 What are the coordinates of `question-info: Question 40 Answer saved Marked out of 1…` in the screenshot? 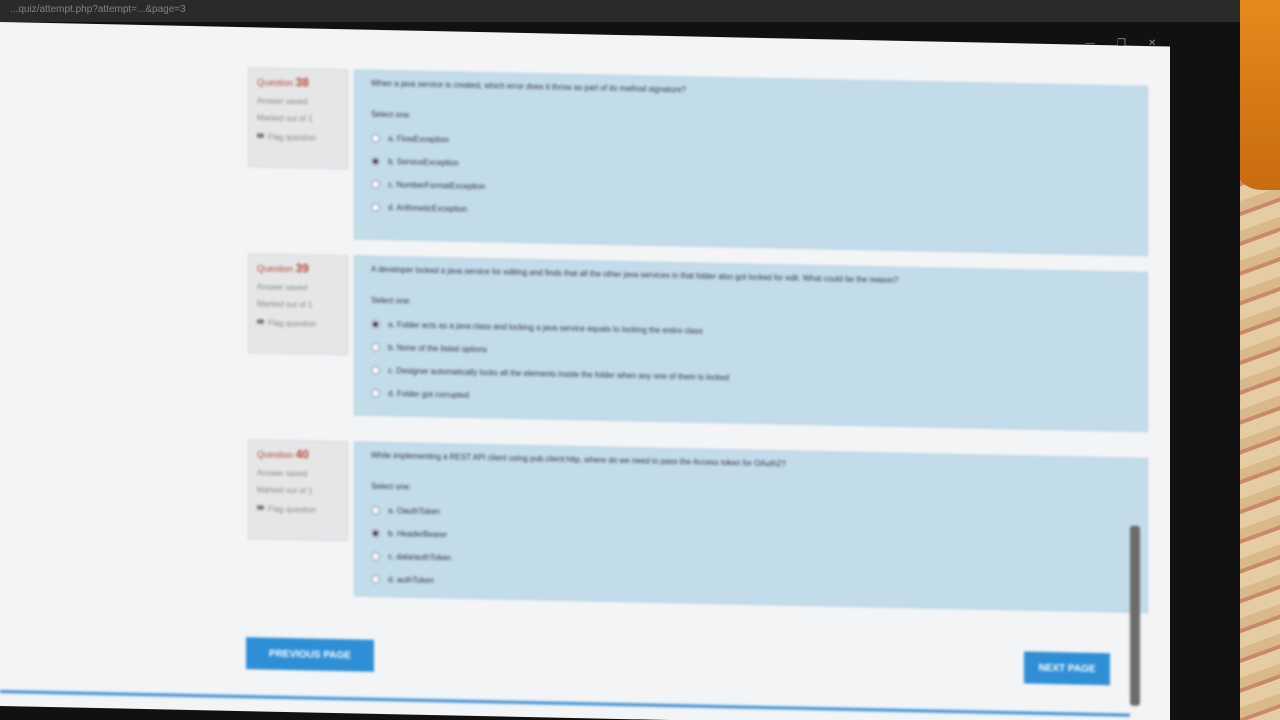 It's located at (298, 490).